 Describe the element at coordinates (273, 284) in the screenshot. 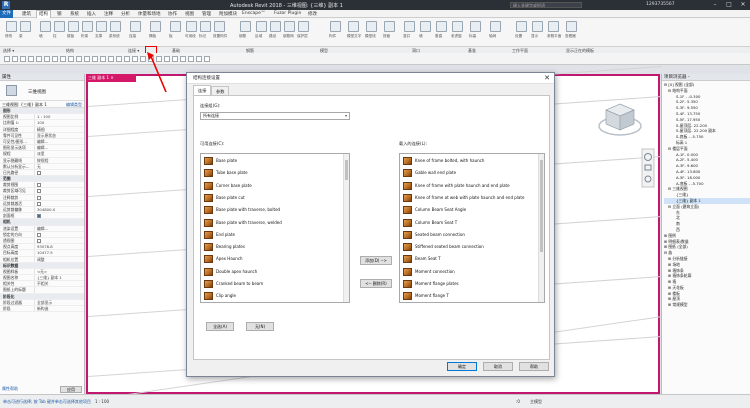

I see `connection-list-item: Cranked beam to beam` at that location.